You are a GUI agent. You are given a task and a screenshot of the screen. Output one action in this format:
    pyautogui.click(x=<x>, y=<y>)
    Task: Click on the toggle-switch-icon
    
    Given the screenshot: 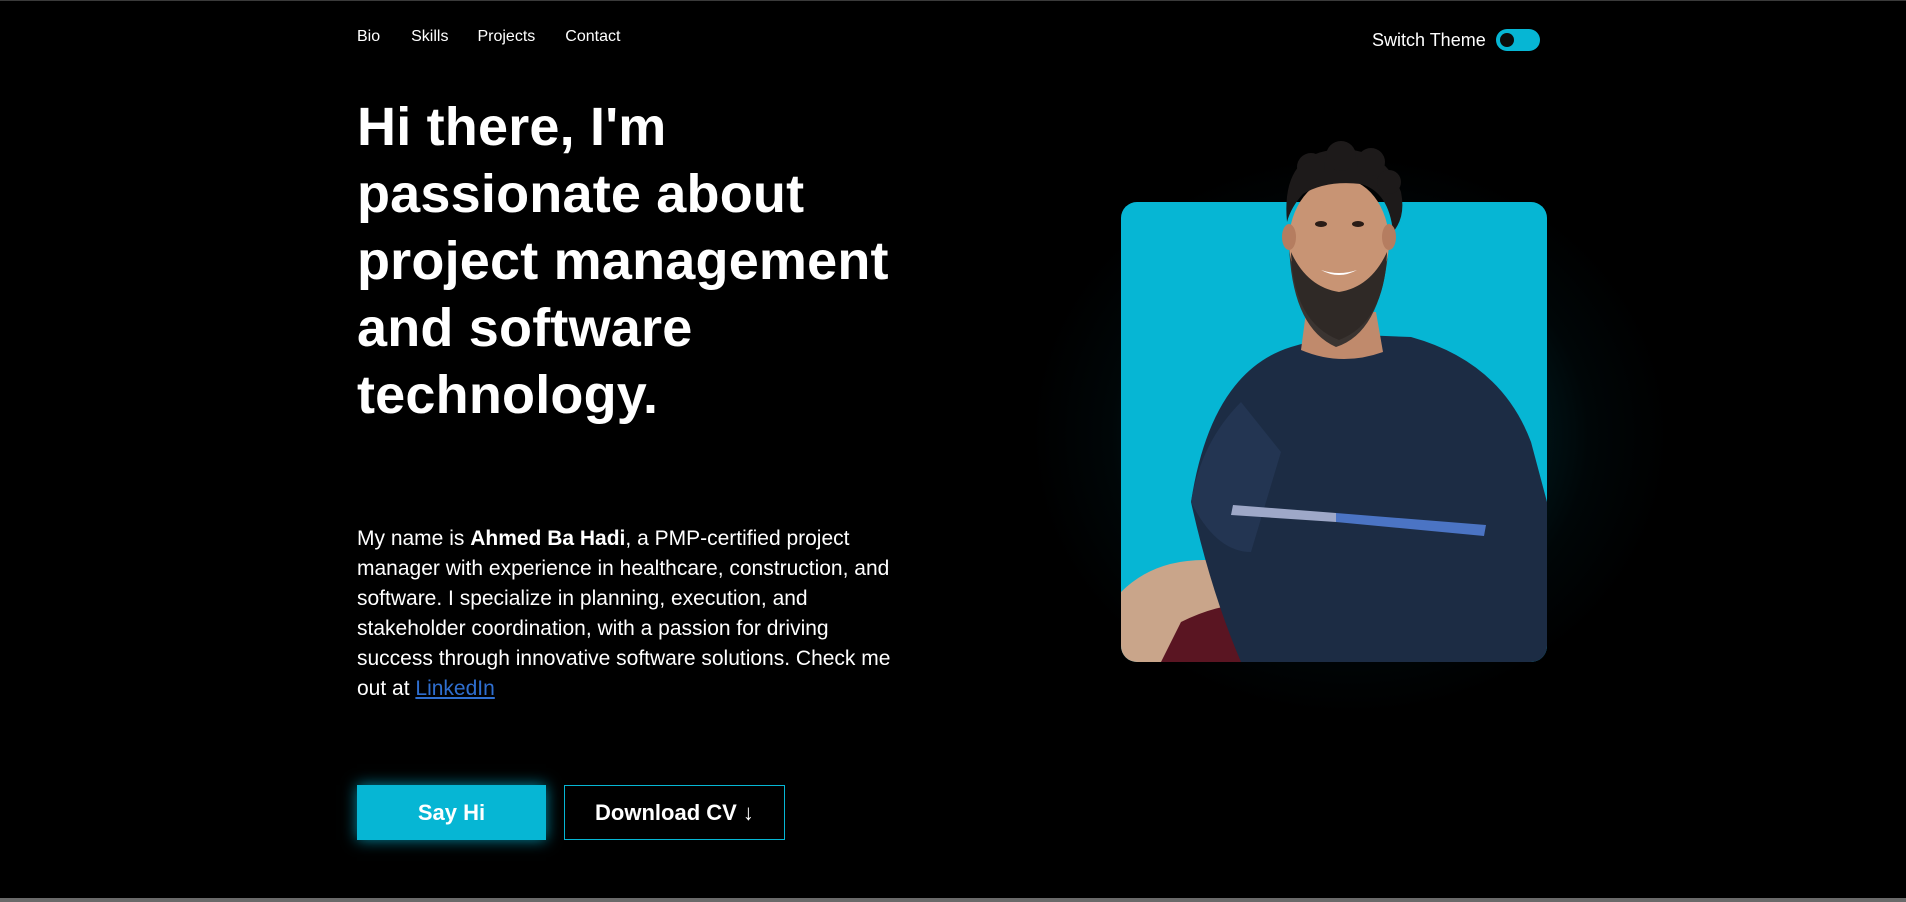 What is the action you would take?
    pyautogui.click(x=1517, y=40)
    